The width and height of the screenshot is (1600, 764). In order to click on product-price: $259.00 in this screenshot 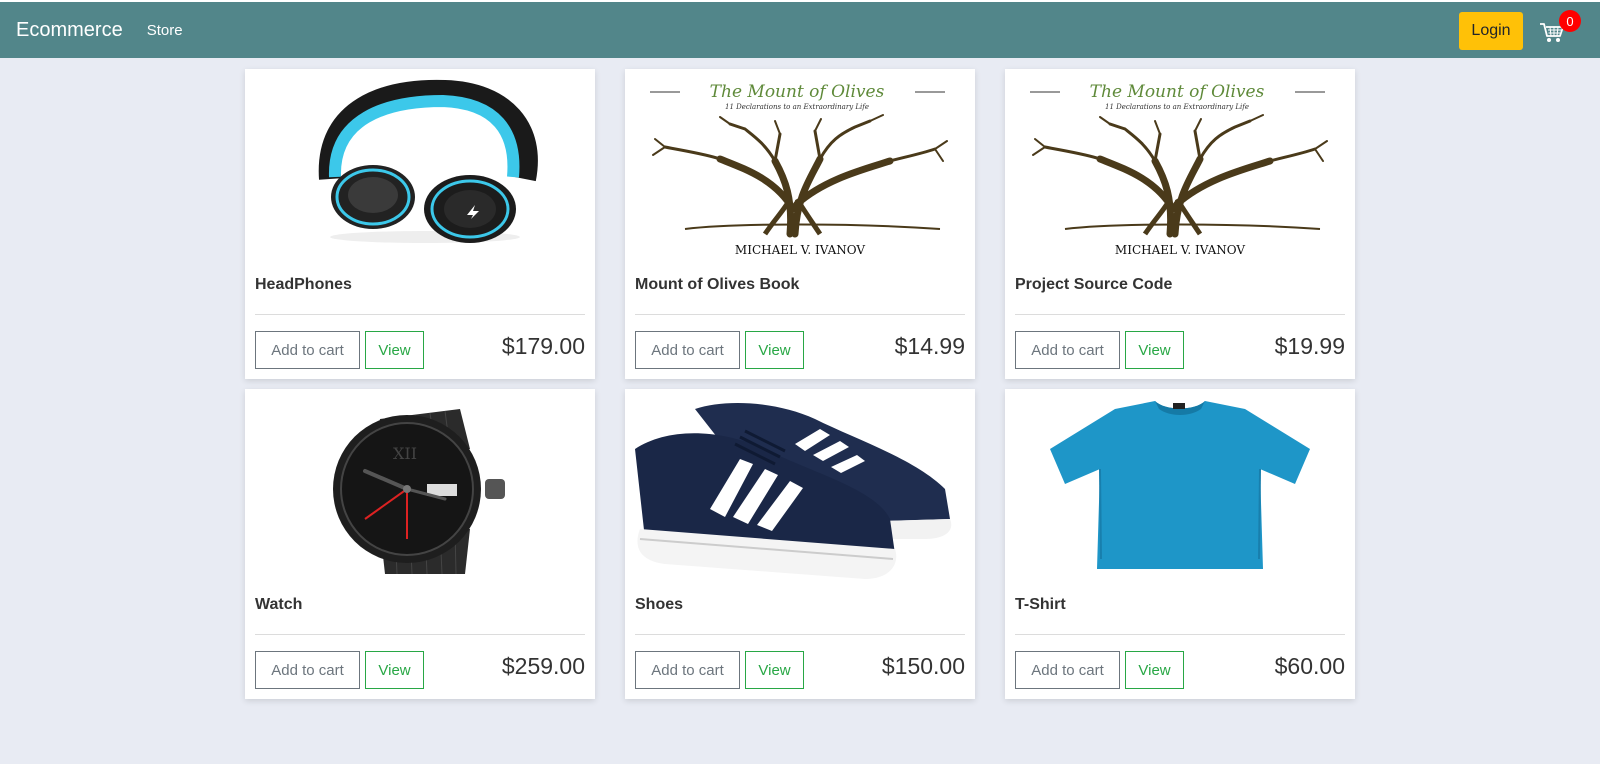, I will do `click(543, 666)`.